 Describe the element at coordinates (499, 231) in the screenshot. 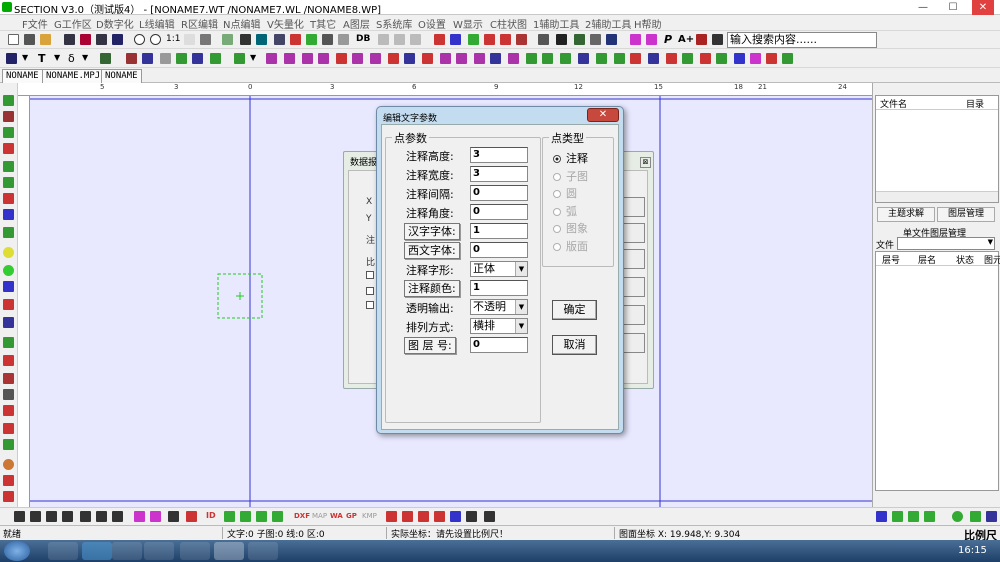

I see `input-chinese-font: 1` at that location.